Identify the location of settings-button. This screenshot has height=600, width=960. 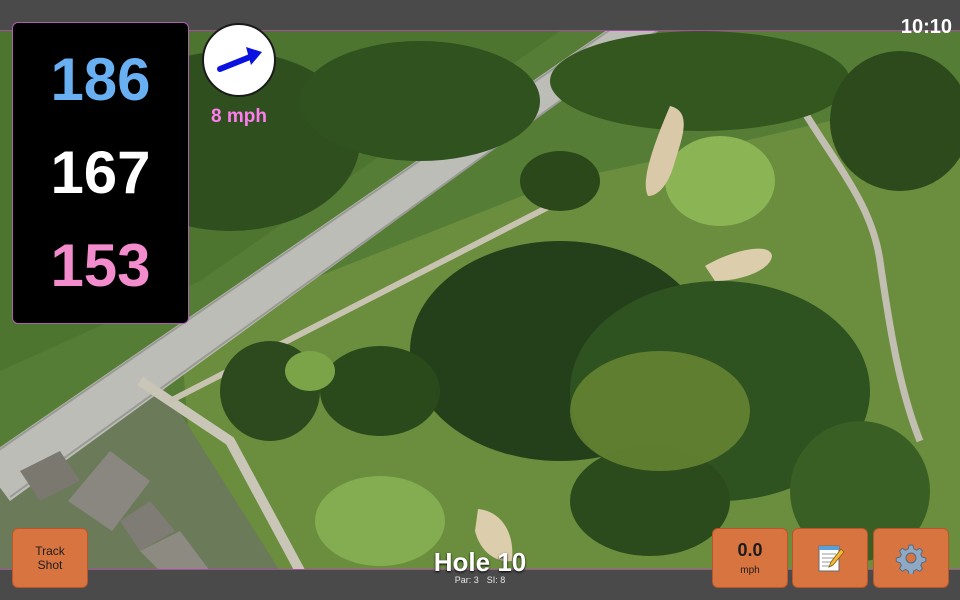
(911, 558).